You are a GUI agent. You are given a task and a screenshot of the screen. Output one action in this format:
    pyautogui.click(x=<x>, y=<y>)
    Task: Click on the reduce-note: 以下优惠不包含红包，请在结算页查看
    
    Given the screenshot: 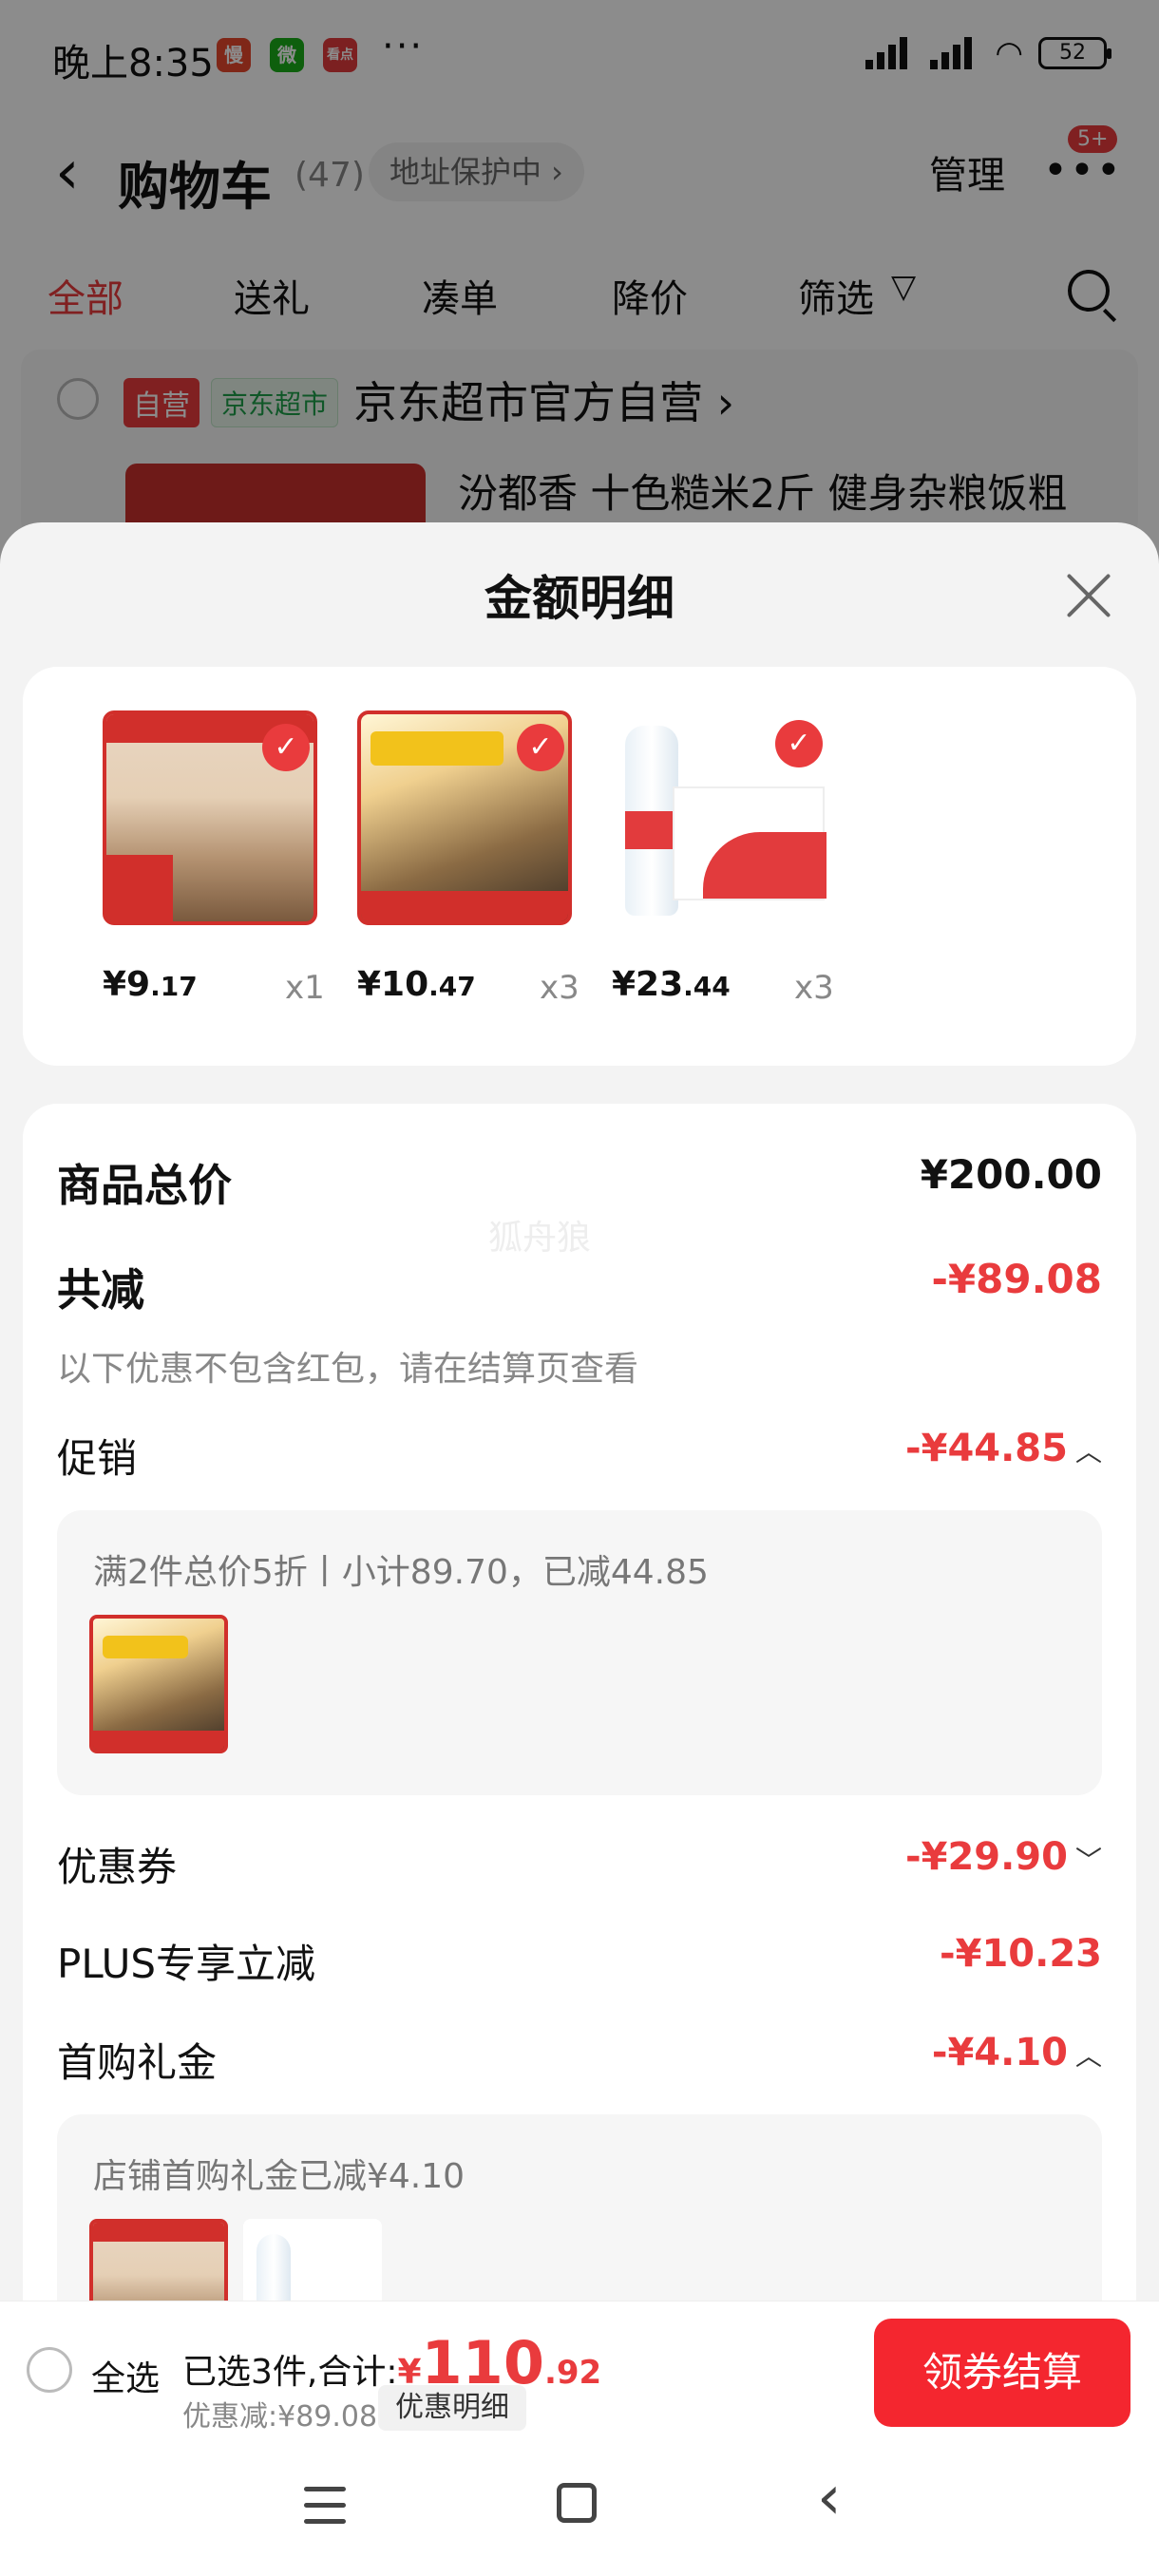 What is the action you would take?
    pyautogui.click(x=348, y=1369)
    